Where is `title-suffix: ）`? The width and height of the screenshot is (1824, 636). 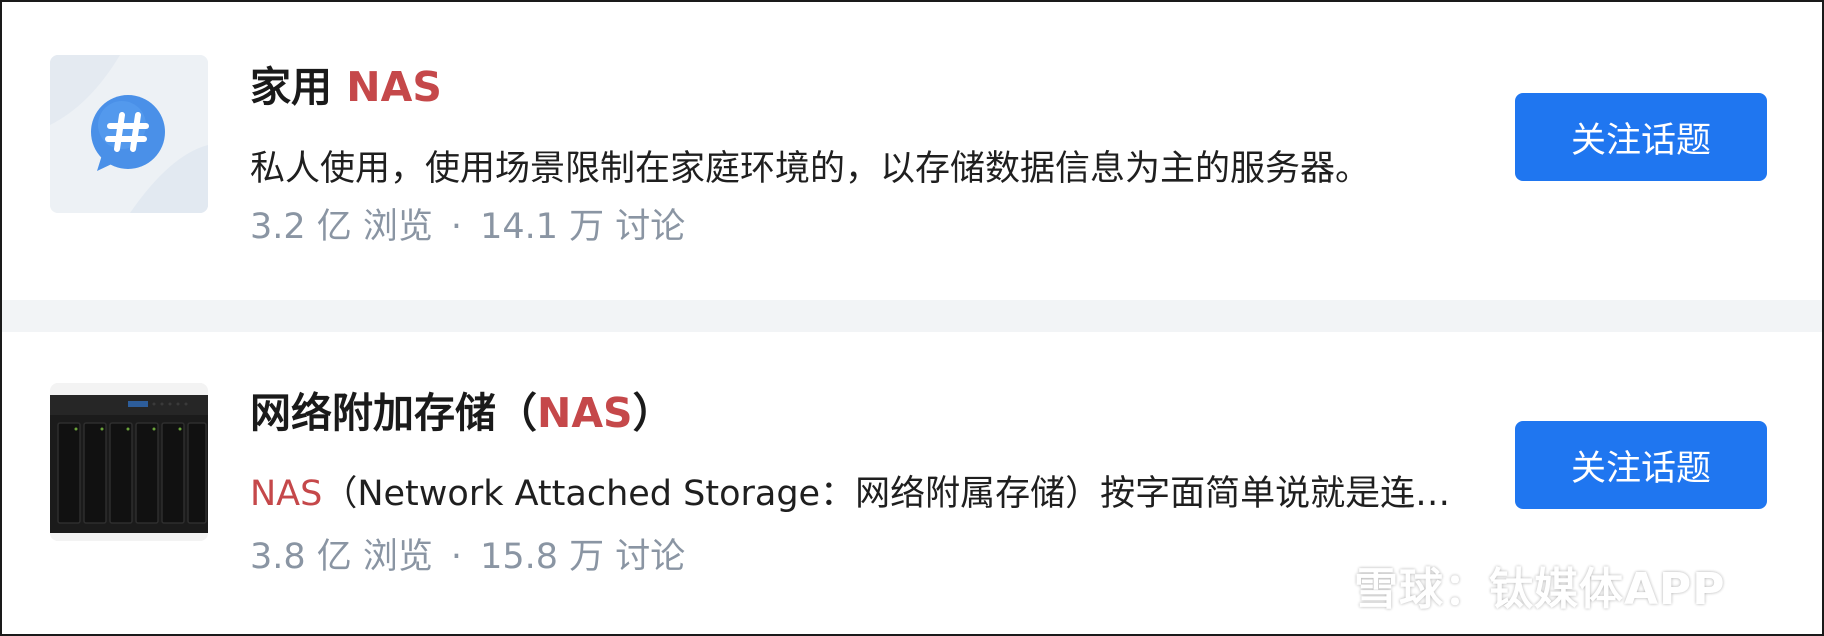
title-suffix: ） is located at coordinates (653, 413).